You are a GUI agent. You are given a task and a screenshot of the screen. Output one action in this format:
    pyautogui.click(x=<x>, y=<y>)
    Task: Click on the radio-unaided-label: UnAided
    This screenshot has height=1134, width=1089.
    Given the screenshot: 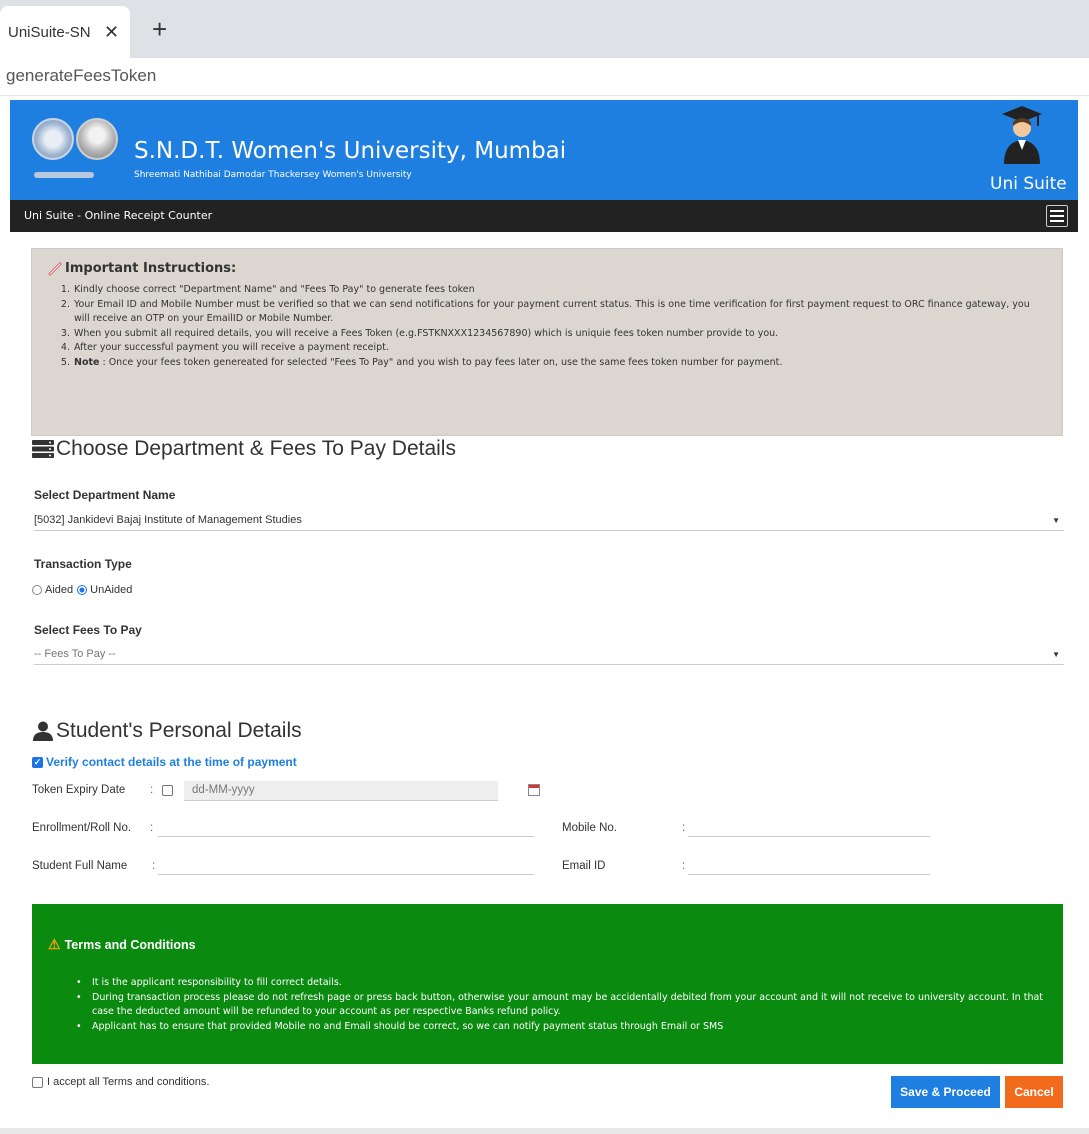 What is the action you would take?
    pyautogui.click(x=111, y=590)
    